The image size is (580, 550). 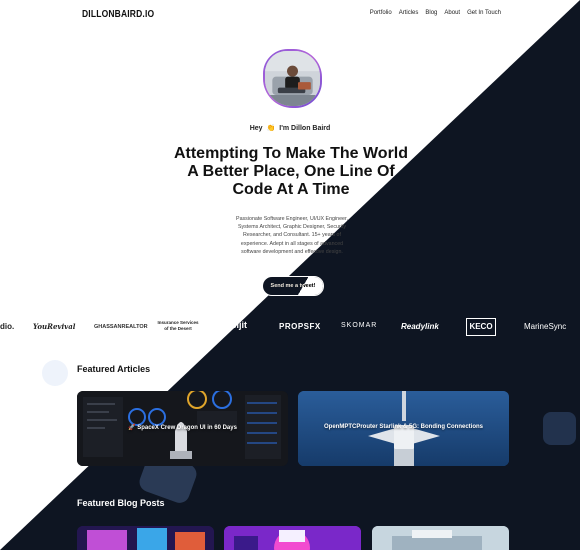 What do you see at coordinates (359, 325) in the screenshot?
I see `client-logo-skomar: SKOMAR` at bounding box center [359, 325].